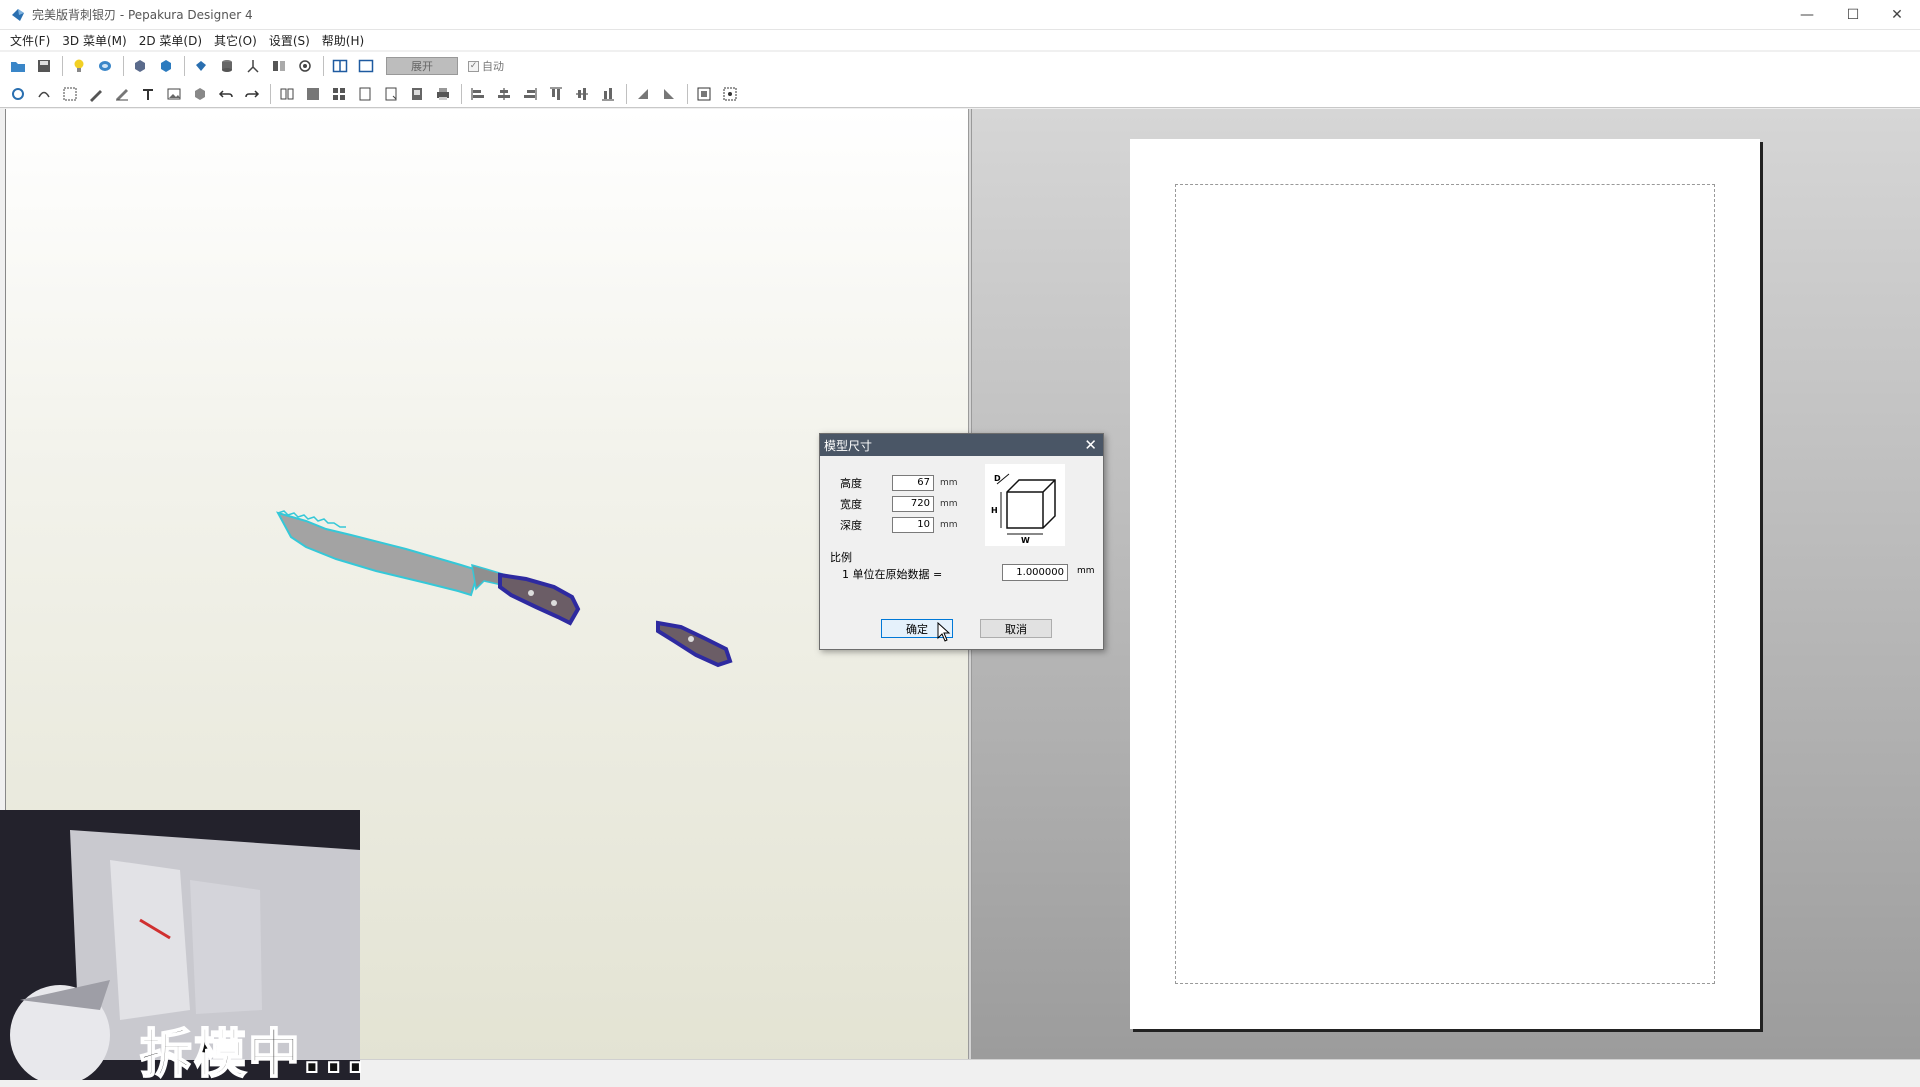 The image size is (1920, 1087). Describe the element at coordinates (279, 66) in the screenshot. I see `mirror-button` at that location.